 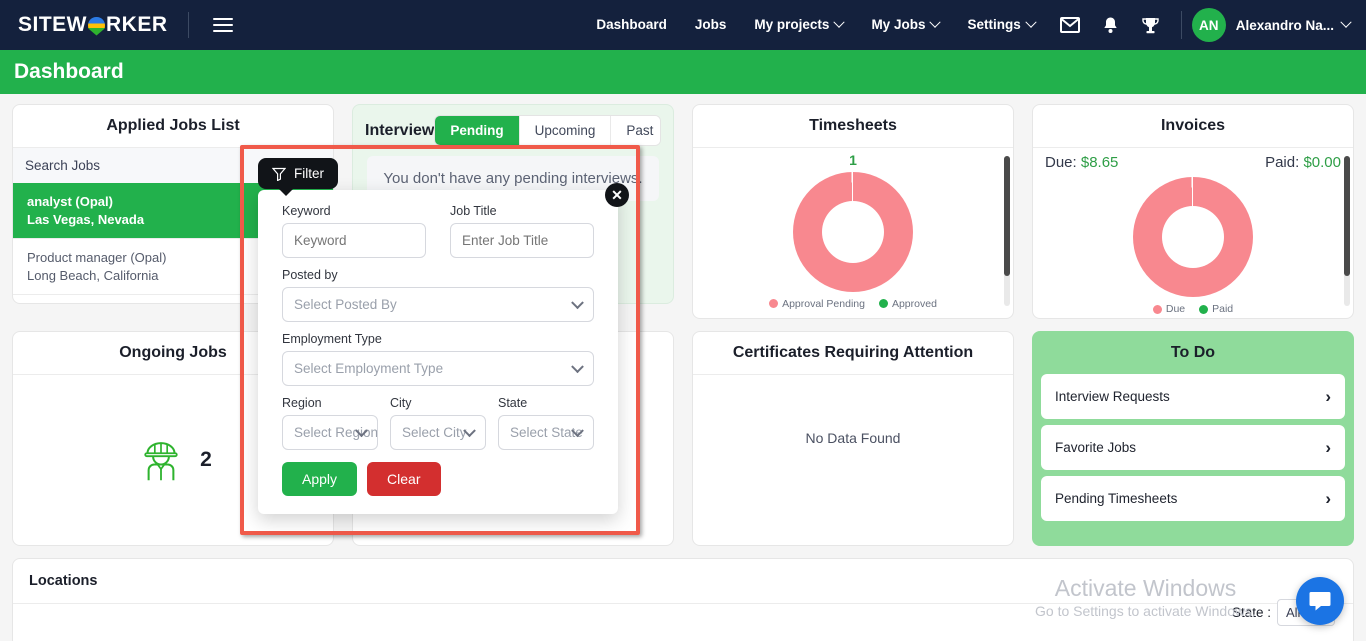 What do you see at coordinates (1168, 309) in the screenshot?
I see `legend-item: Due` at bounding box center [1168, 309].